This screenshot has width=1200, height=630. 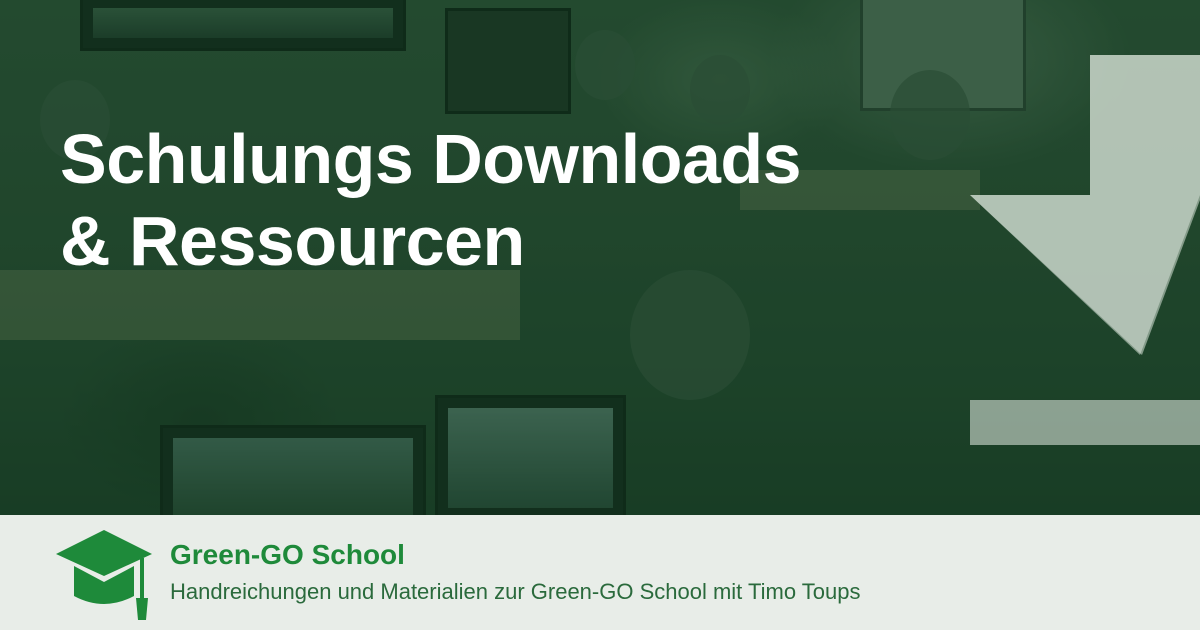 I want to click on title-line-1: Schulungs Downloads, so click(x=431, y=159).